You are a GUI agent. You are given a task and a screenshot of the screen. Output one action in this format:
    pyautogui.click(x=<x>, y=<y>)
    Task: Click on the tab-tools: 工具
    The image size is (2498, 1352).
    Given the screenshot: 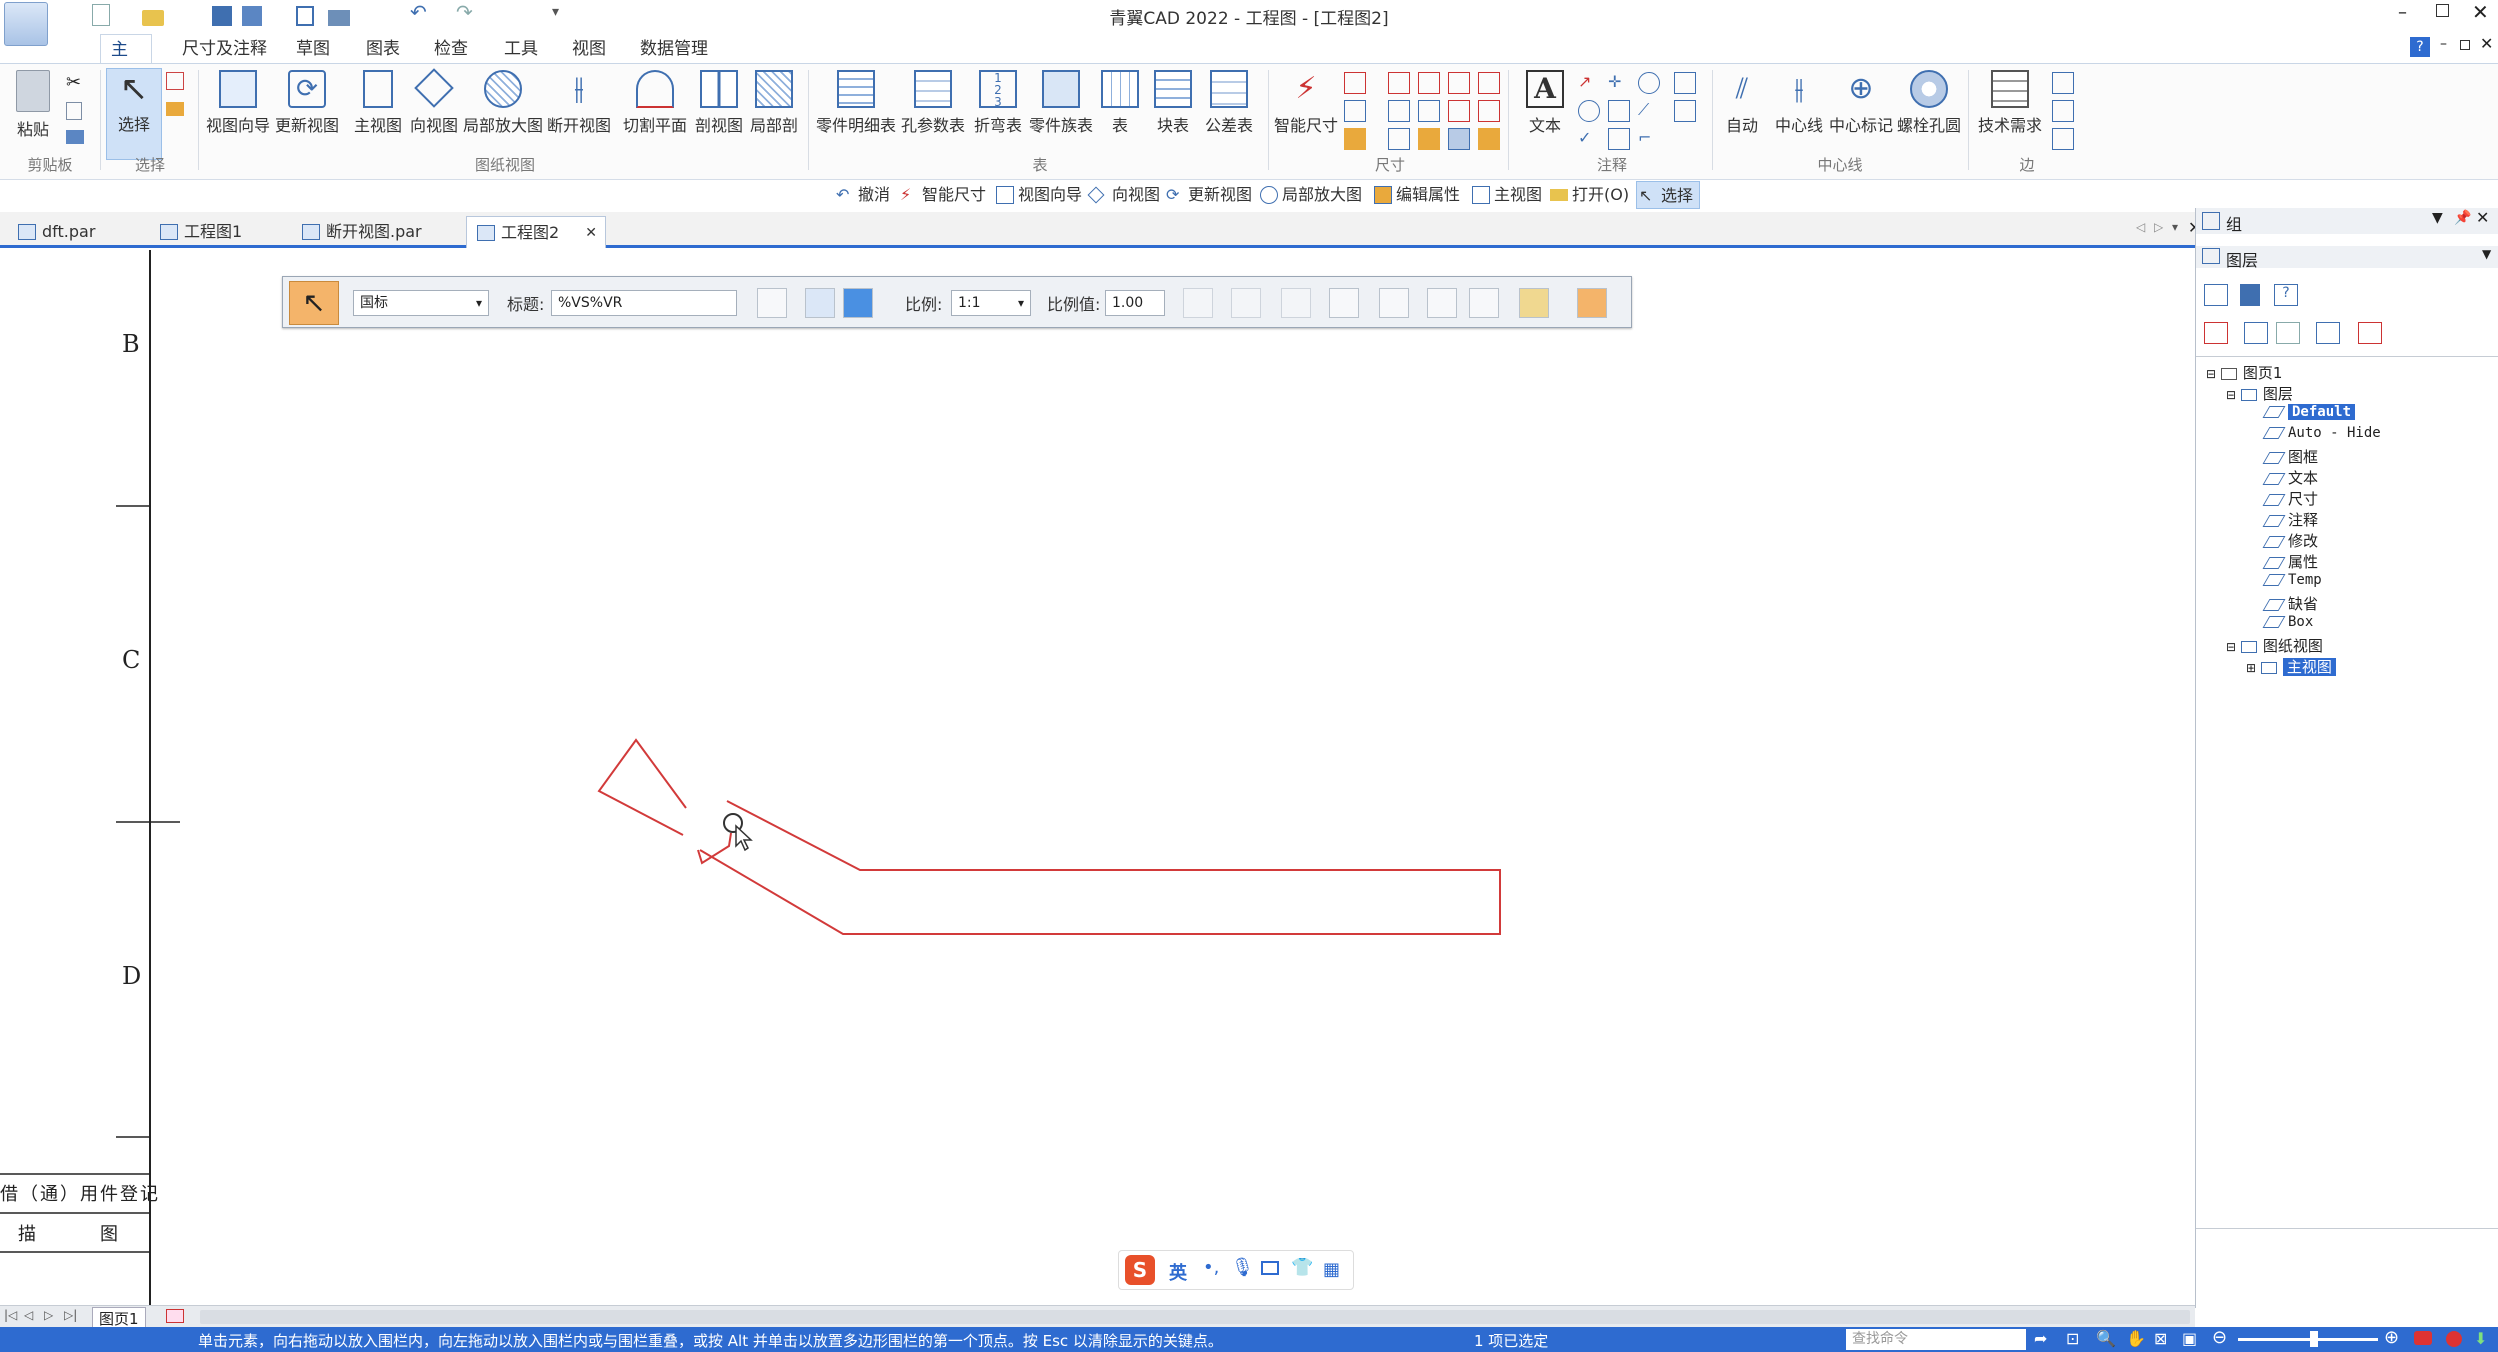 What is the action you would take?
    pyautogui.click(x=521, y=49)
    